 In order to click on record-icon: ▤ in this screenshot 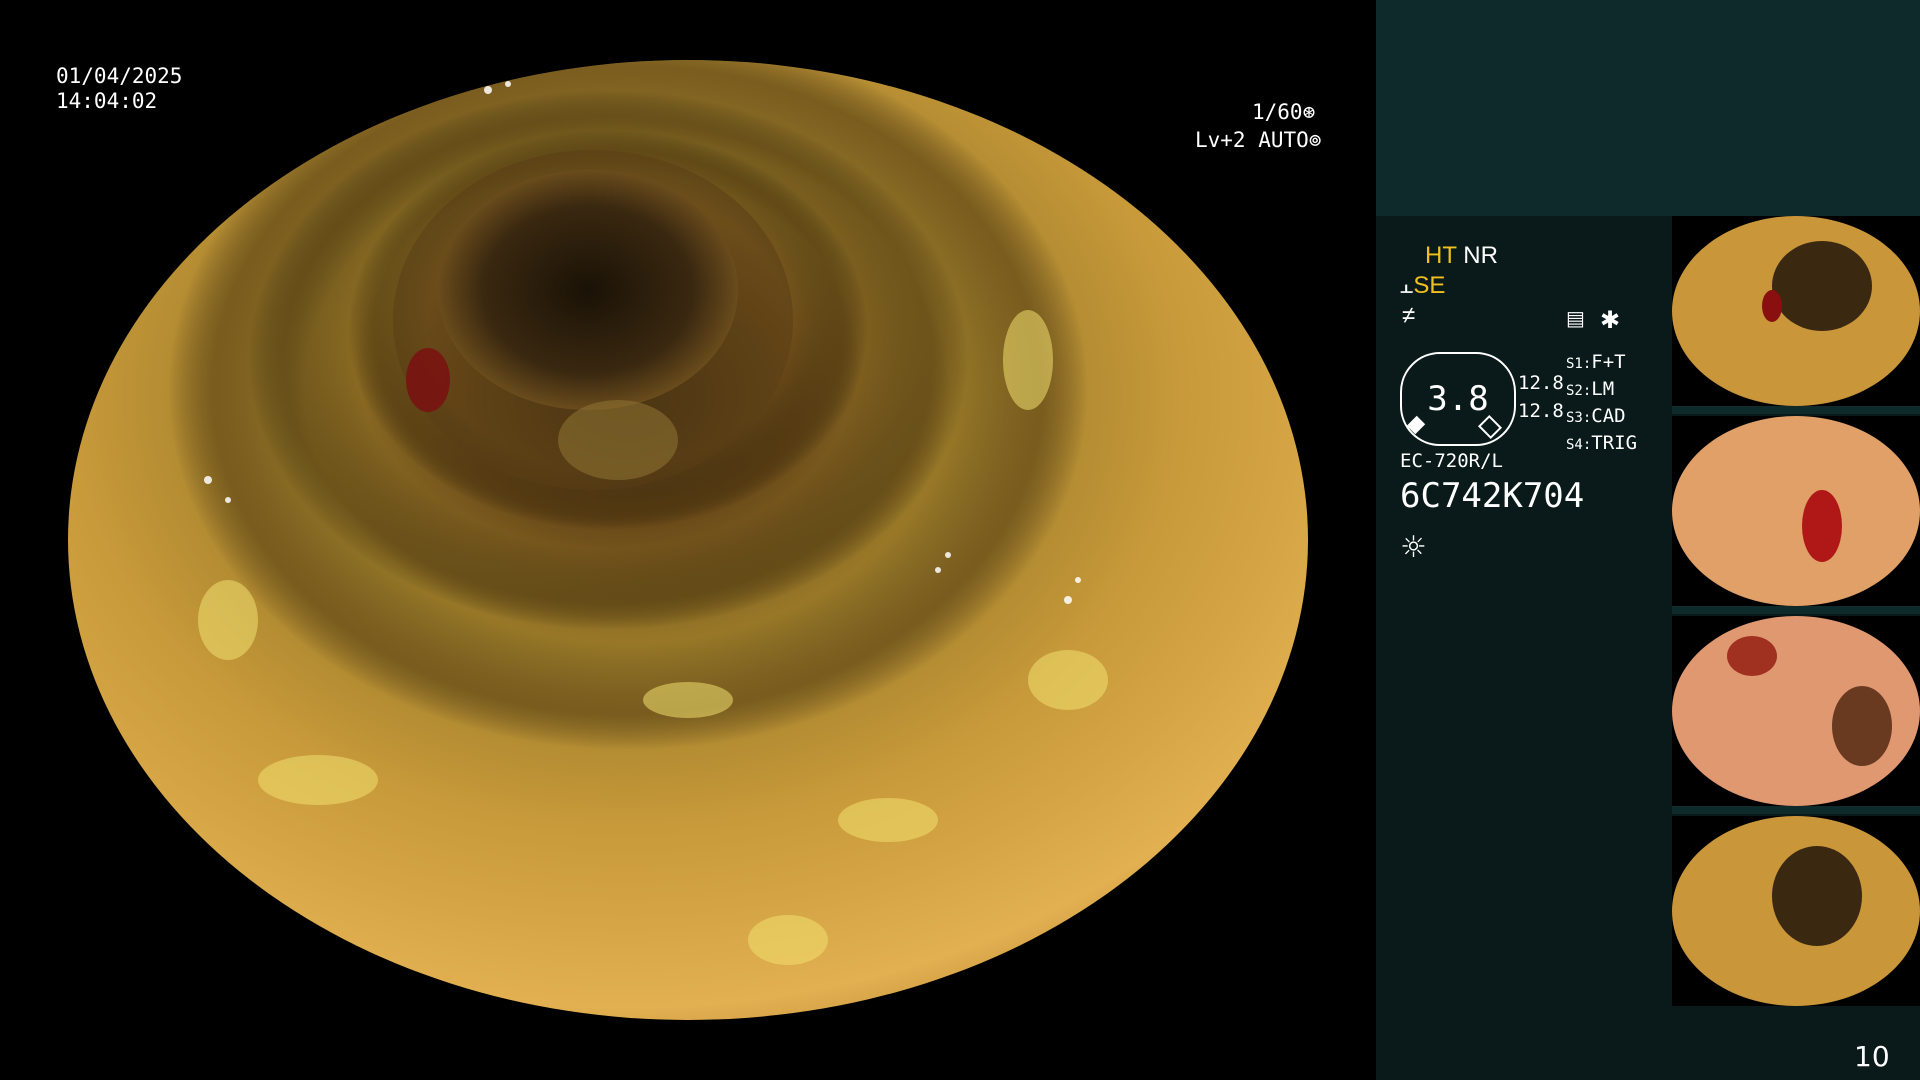, I will do `click(1575, 319)`.